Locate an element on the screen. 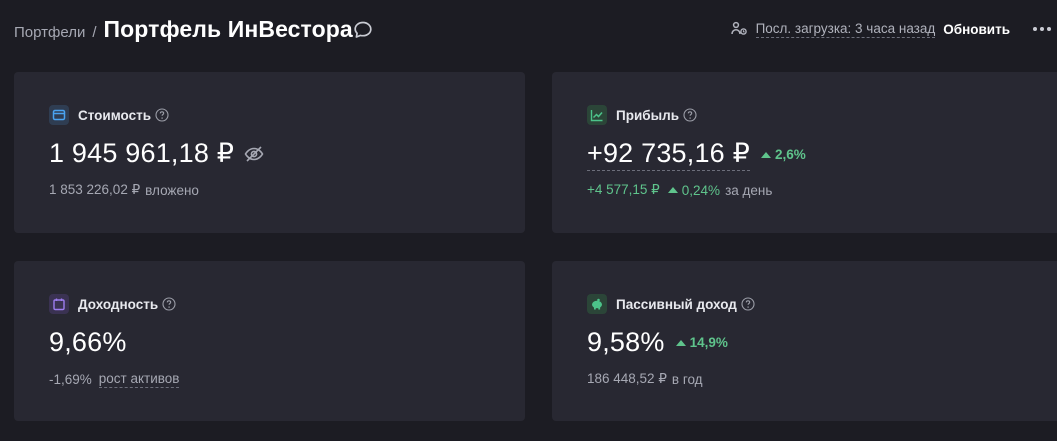 Image resolution: width=1057 pixels, height=441 pixels. value-card-title: Стоимость is located at coordinates (115, 115).